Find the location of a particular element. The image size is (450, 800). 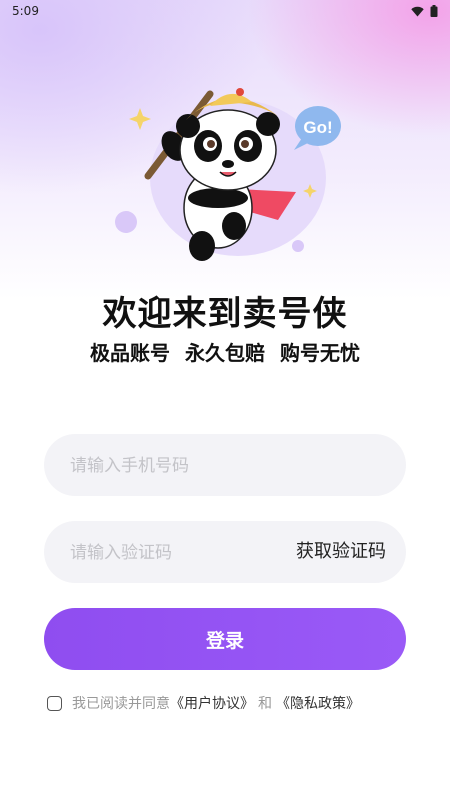

login-button: 登录 is located at coordinates (225, 639).